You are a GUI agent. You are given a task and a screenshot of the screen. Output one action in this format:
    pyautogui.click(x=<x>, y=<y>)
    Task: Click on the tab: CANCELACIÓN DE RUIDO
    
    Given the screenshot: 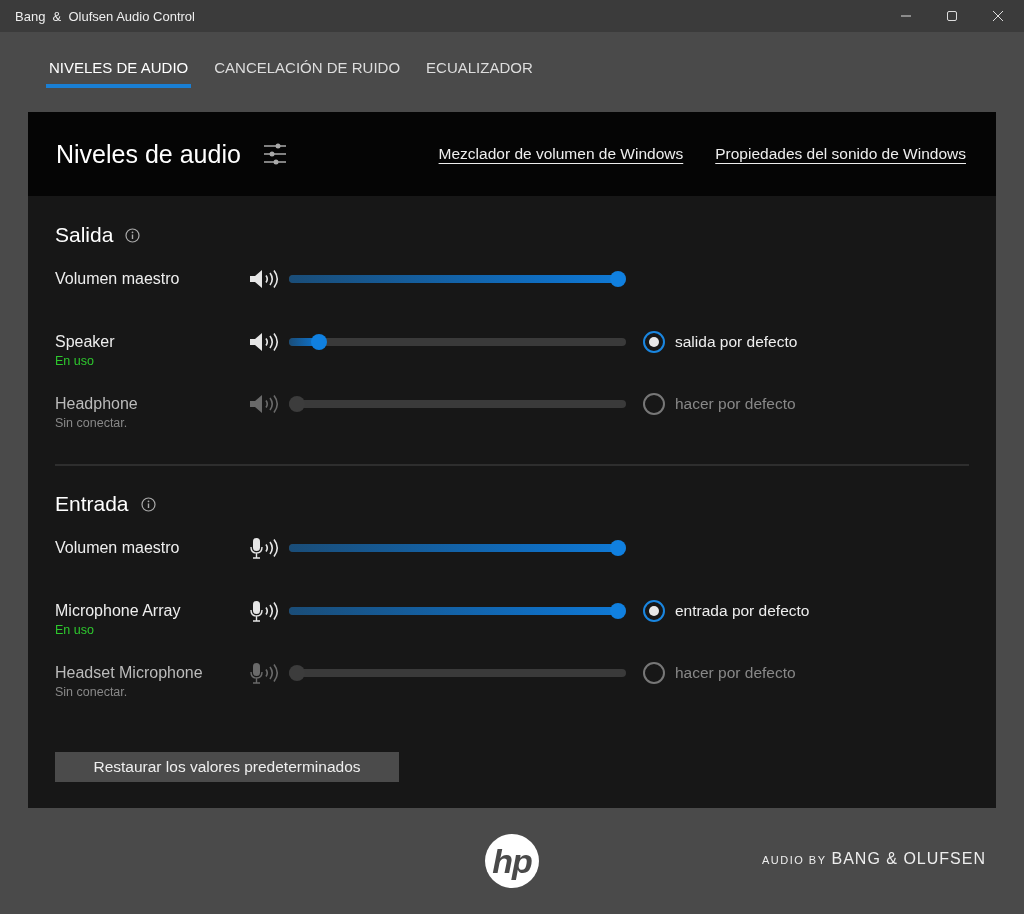 What is the action you would take?
    pyautogui.click(x=307, y=60)
    